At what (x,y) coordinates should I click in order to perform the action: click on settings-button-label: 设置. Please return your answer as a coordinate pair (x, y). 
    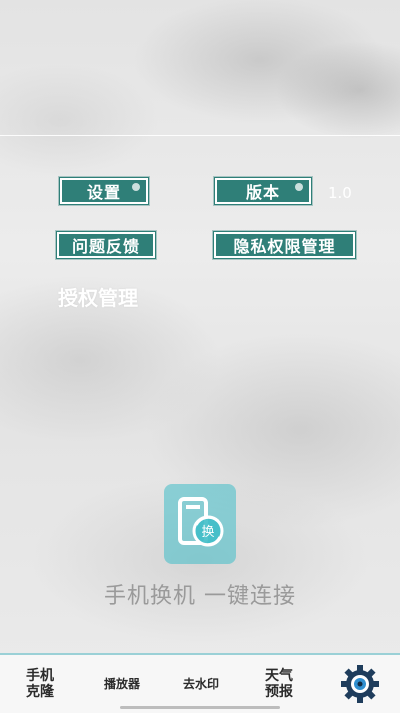
    Looking at the image, I should click on (103, 192).